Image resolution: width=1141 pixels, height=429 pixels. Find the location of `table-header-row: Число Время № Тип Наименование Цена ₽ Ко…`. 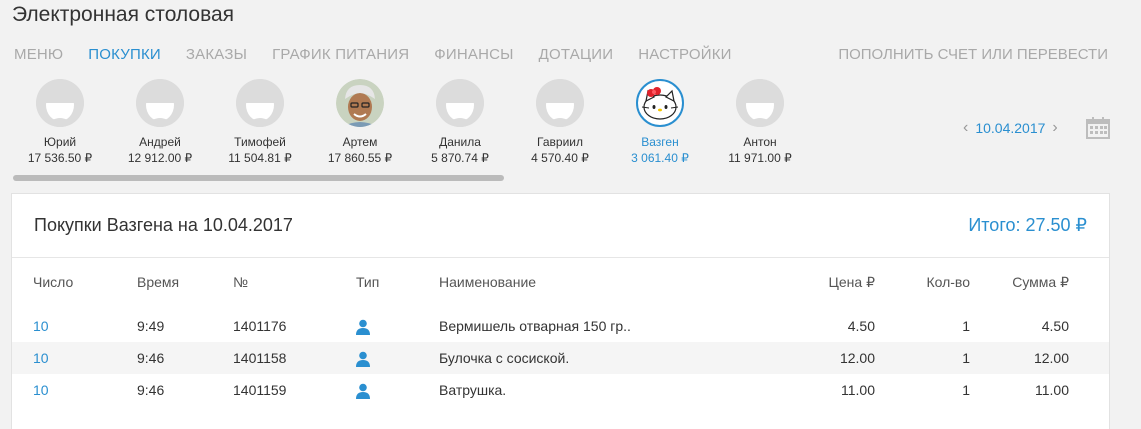

table-header-row: Число Время № Тип Наименование Цена ₽ Ко… is located at coordinates (560, 282).